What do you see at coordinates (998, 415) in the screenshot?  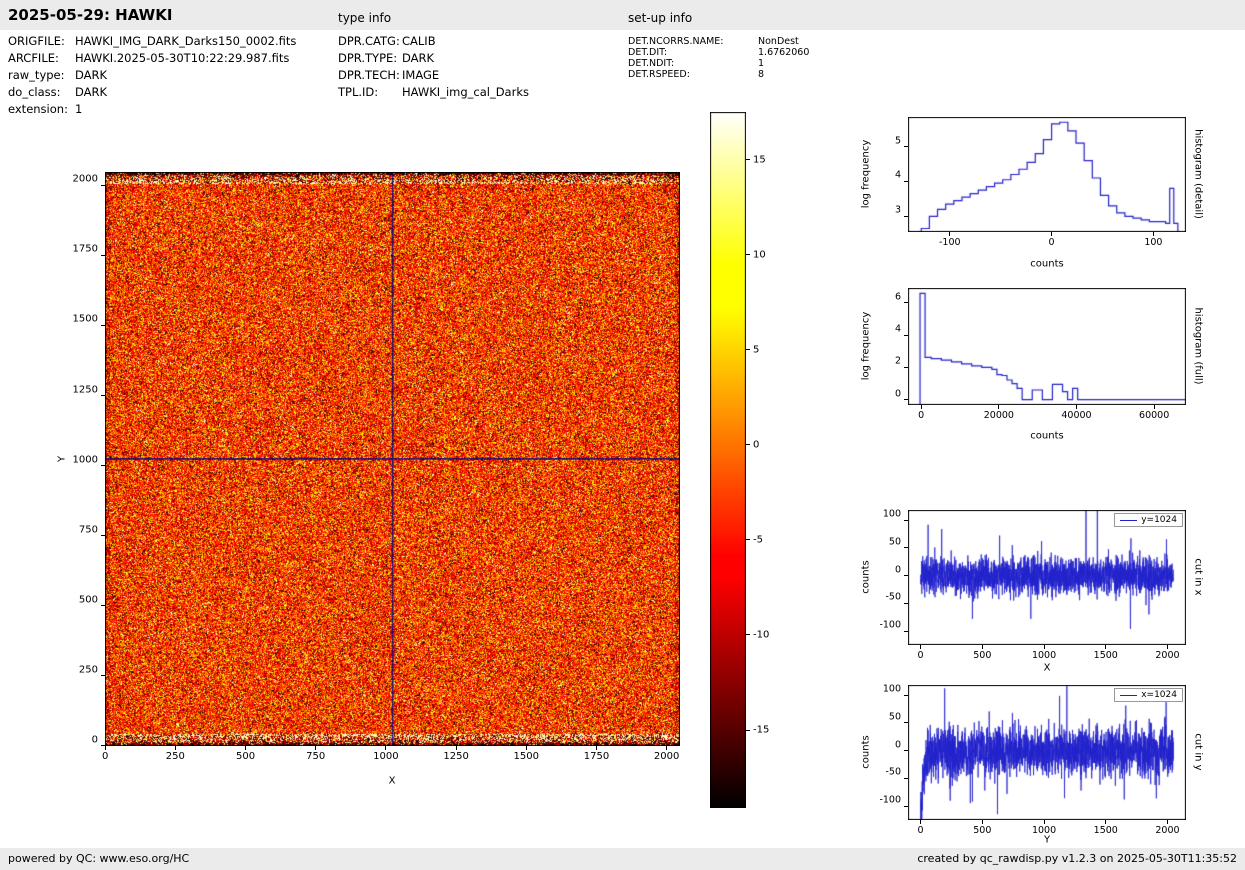 I see `tick-label: 20000` at bounding box center [998, 415].